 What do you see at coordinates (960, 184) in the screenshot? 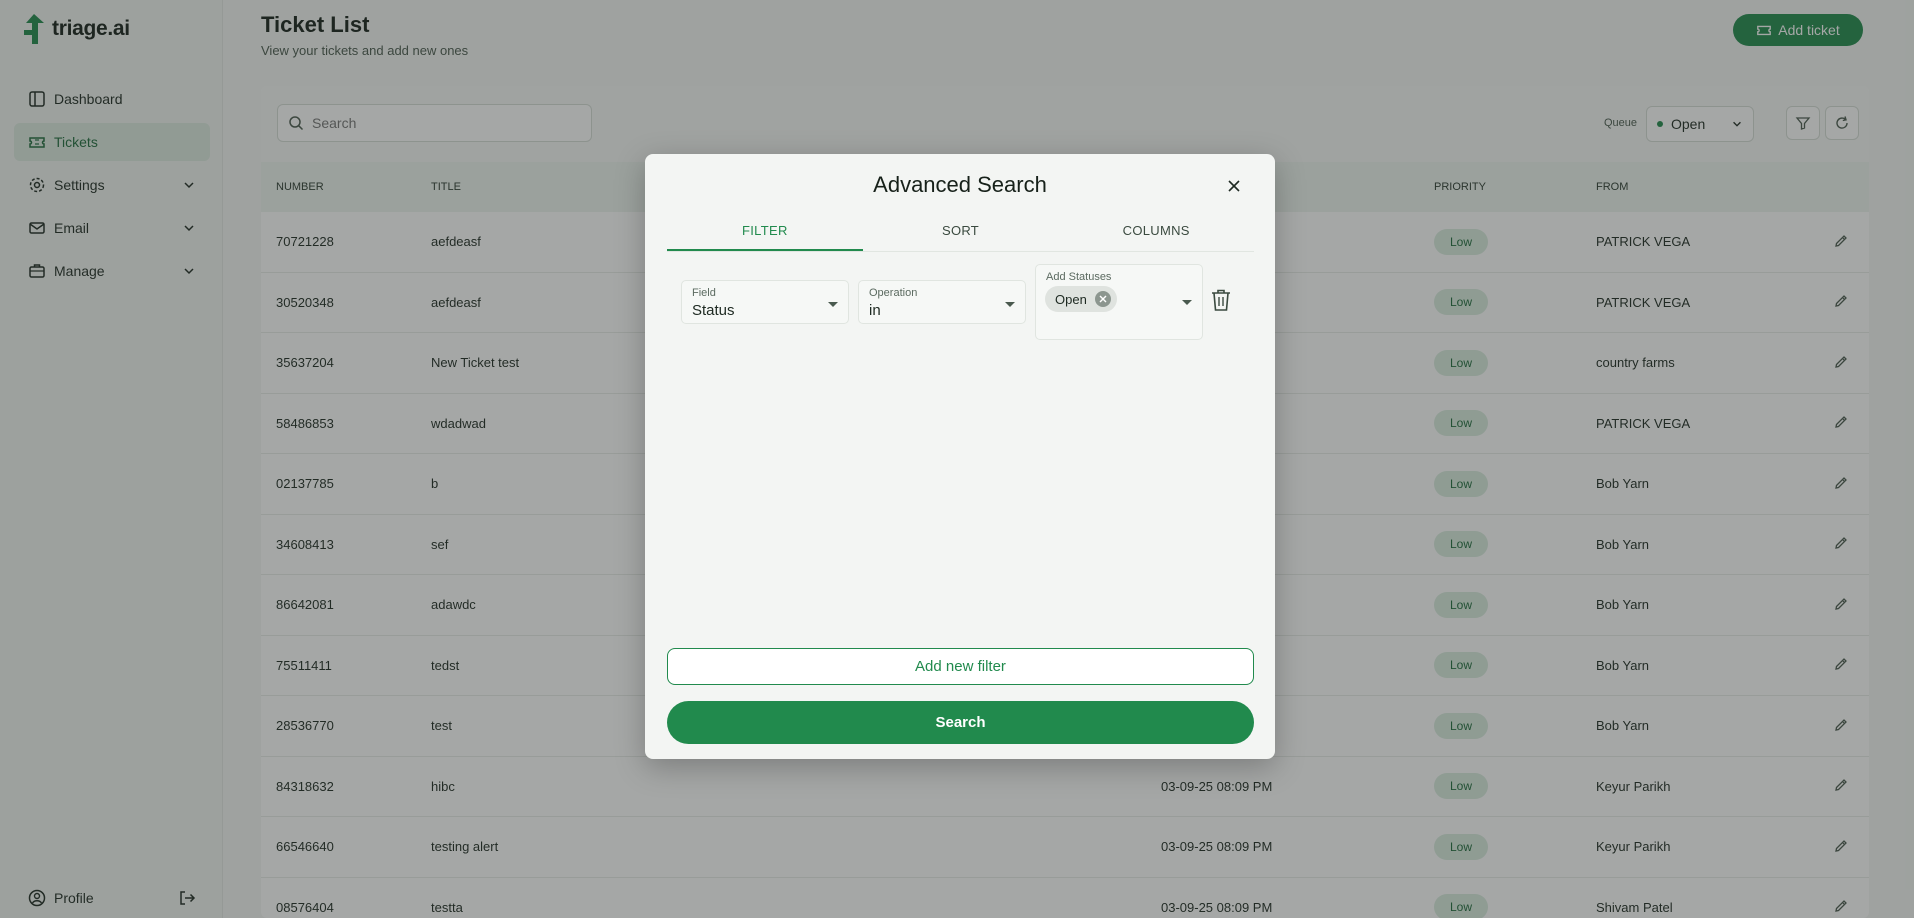
I see `modal-title: Advanced Search` at bounding box center [960, 184].